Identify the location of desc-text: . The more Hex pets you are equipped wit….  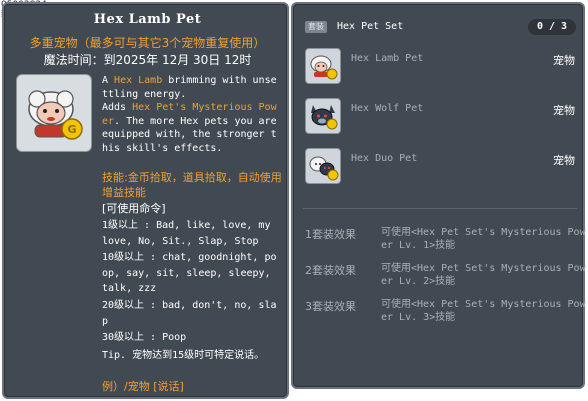
(189, 134).